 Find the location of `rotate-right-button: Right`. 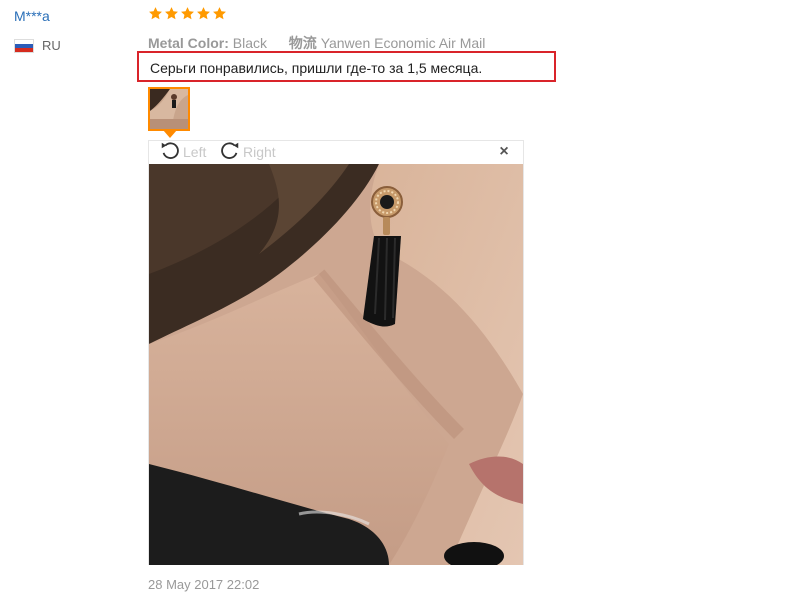

rotate-right-button: Right is located at coordinates (247, 152).